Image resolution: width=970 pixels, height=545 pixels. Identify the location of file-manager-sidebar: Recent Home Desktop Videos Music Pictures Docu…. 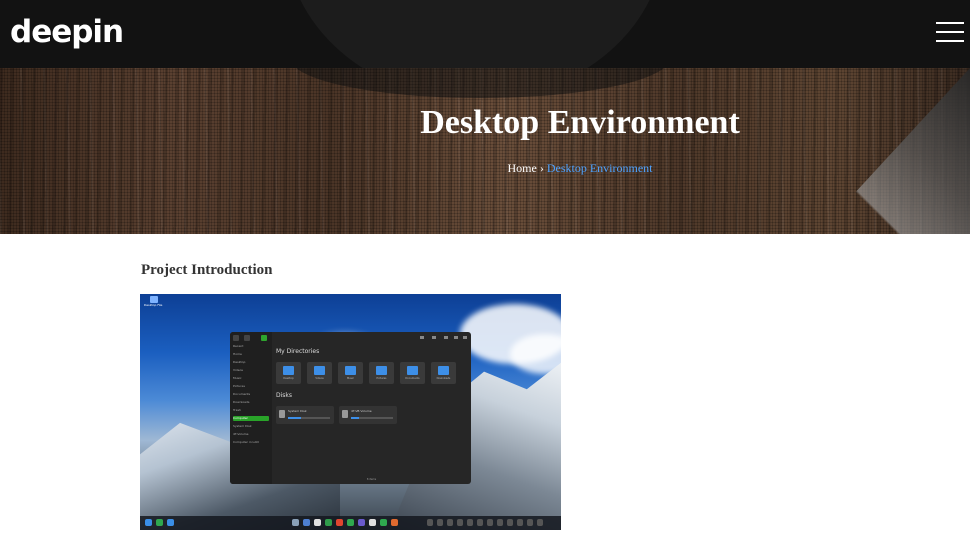
(251, 408).